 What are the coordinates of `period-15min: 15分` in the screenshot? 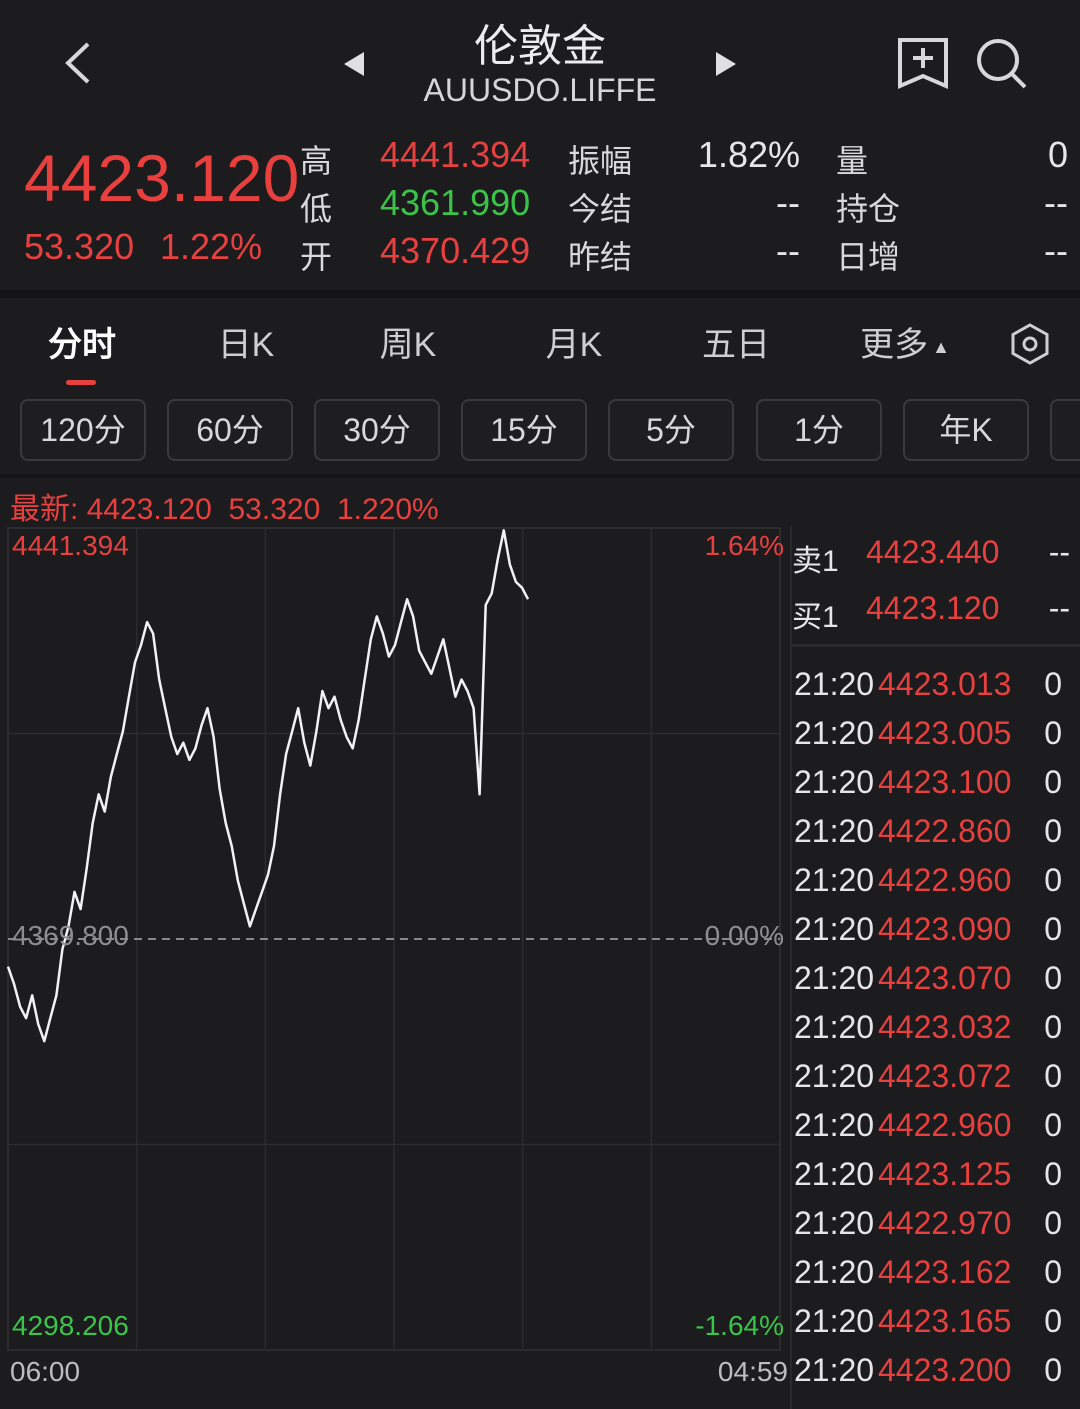 It's located at (524, 430).